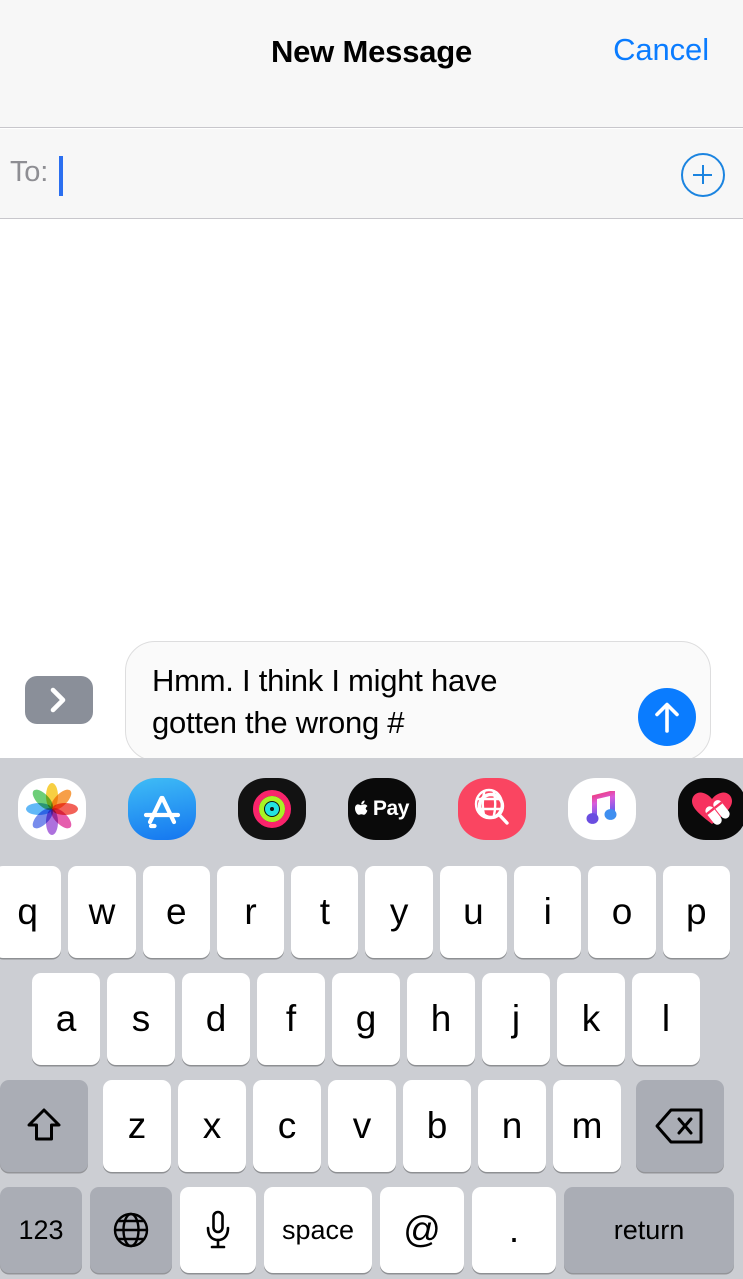 The height and width of the screenshot is (1279, 743). I want to click on chevron-right-icon, so click(58, 700).